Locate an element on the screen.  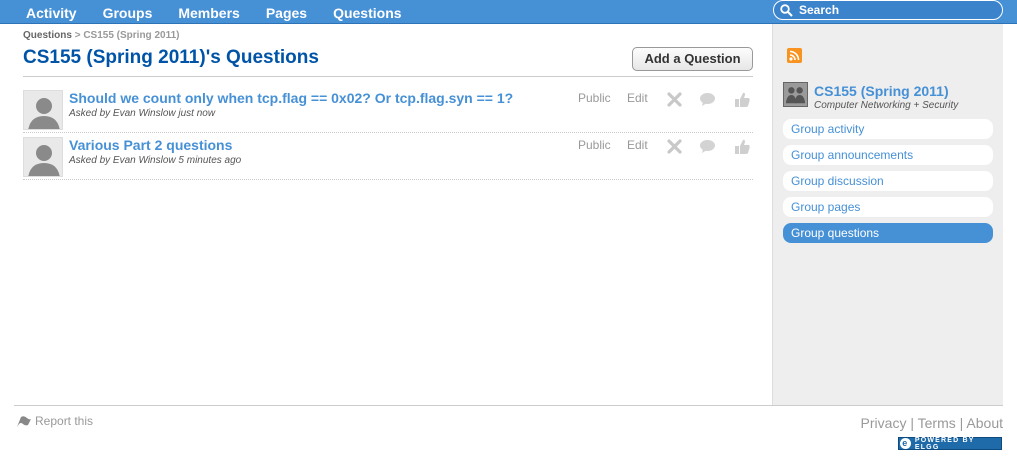
nav-activity: Activity is located at coordinates (51, 12).